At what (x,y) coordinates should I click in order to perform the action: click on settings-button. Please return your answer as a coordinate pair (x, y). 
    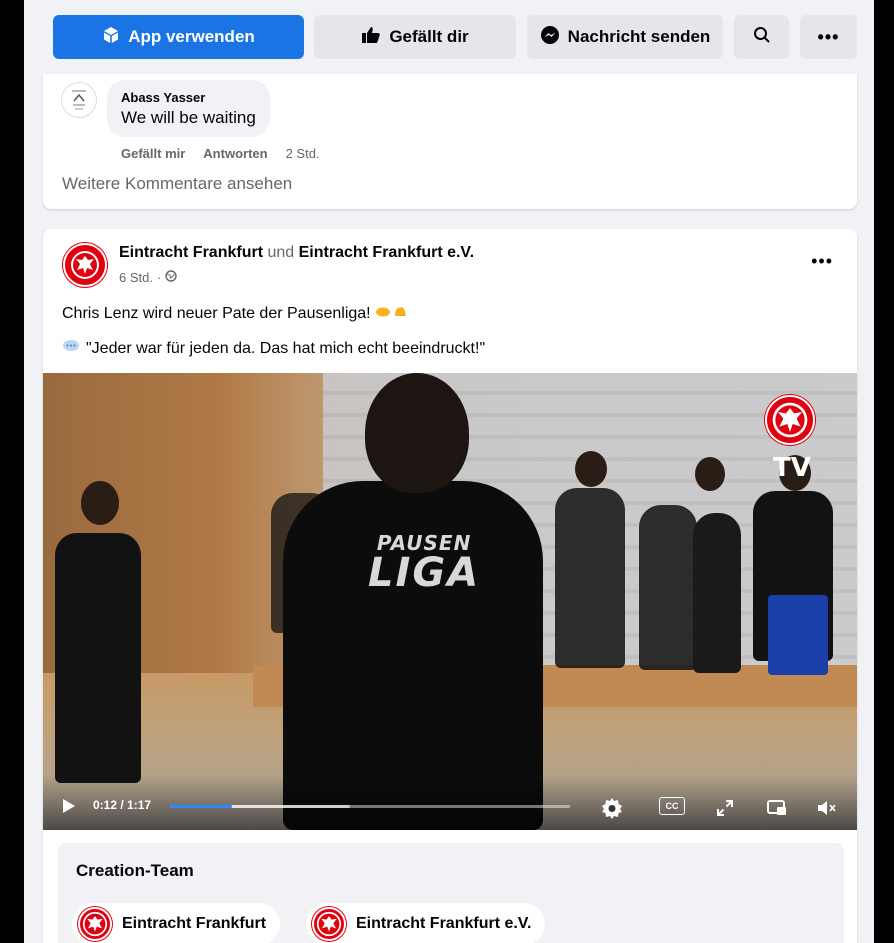
    Looking at the image, I should click on (612, 808).